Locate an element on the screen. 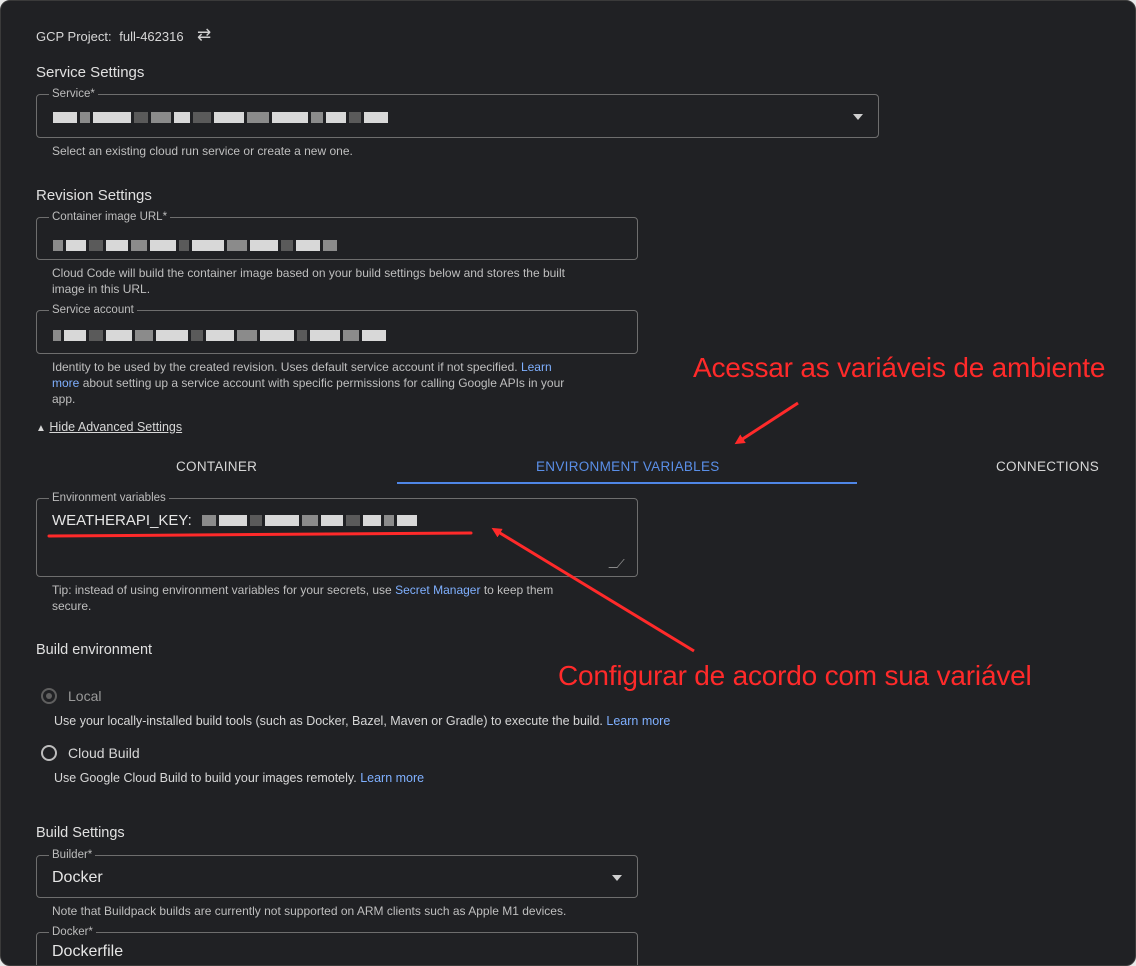 This screenshot has width=1136, height=966. underline-env-variable is located at coordinates (260, 534).